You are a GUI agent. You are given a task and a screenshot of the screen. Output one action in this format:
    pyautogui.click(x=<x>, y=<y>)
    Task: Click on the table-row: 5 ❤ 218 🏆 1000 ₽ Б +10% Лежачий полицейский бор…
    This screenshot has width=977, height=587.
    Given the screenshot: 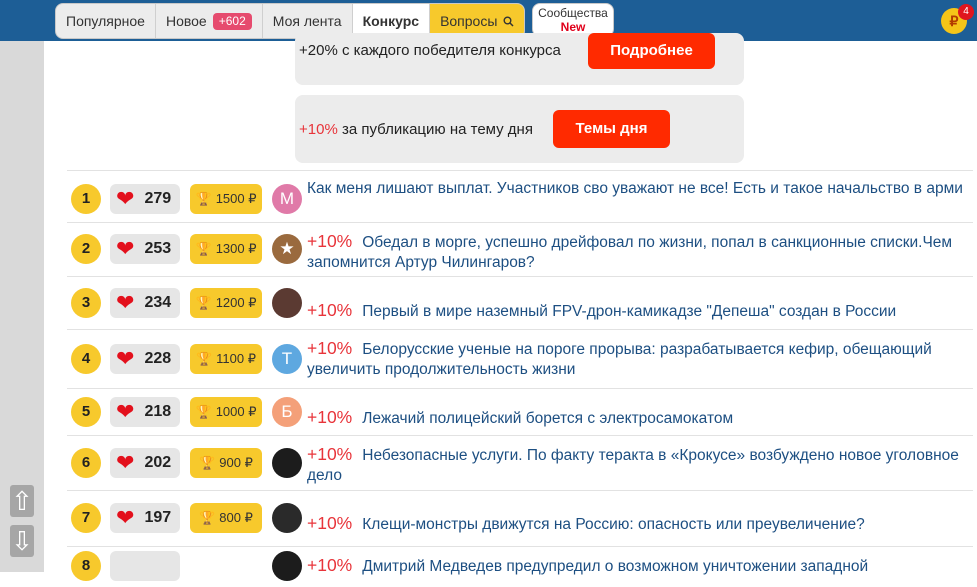 What is the action you would take?
    pyautogui.click(x=520, y=412)
    